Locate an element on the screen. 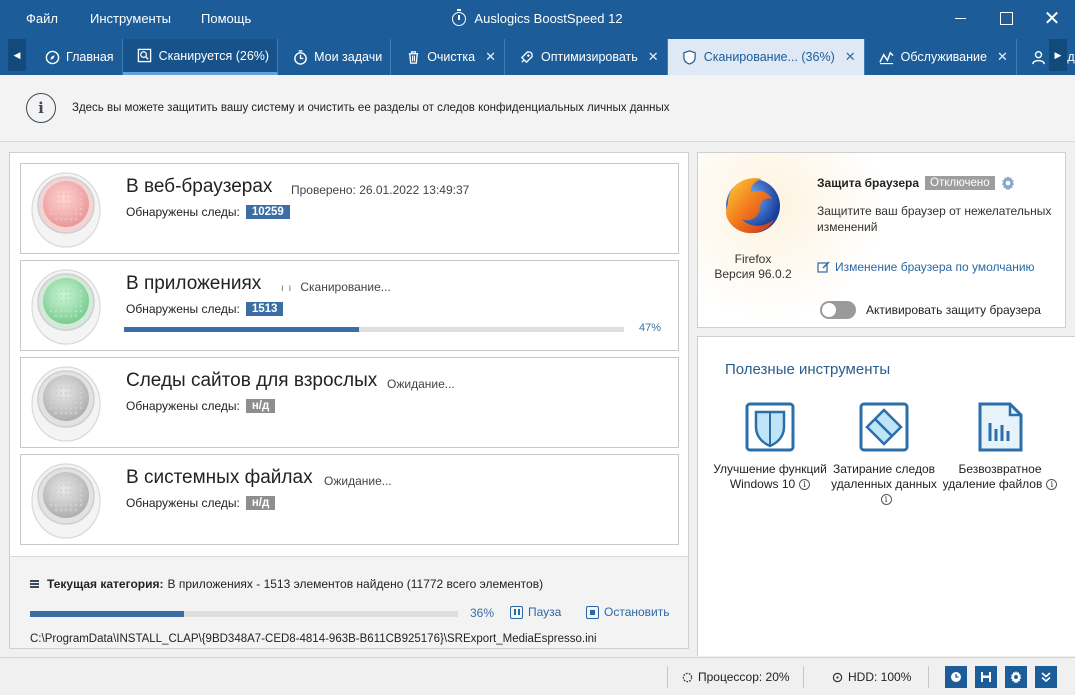 The width and height of the screenshot is (1075, 695). tool-wipe-free-space: Затирание следов удаленных данных i is located at coordinates (884, 454).